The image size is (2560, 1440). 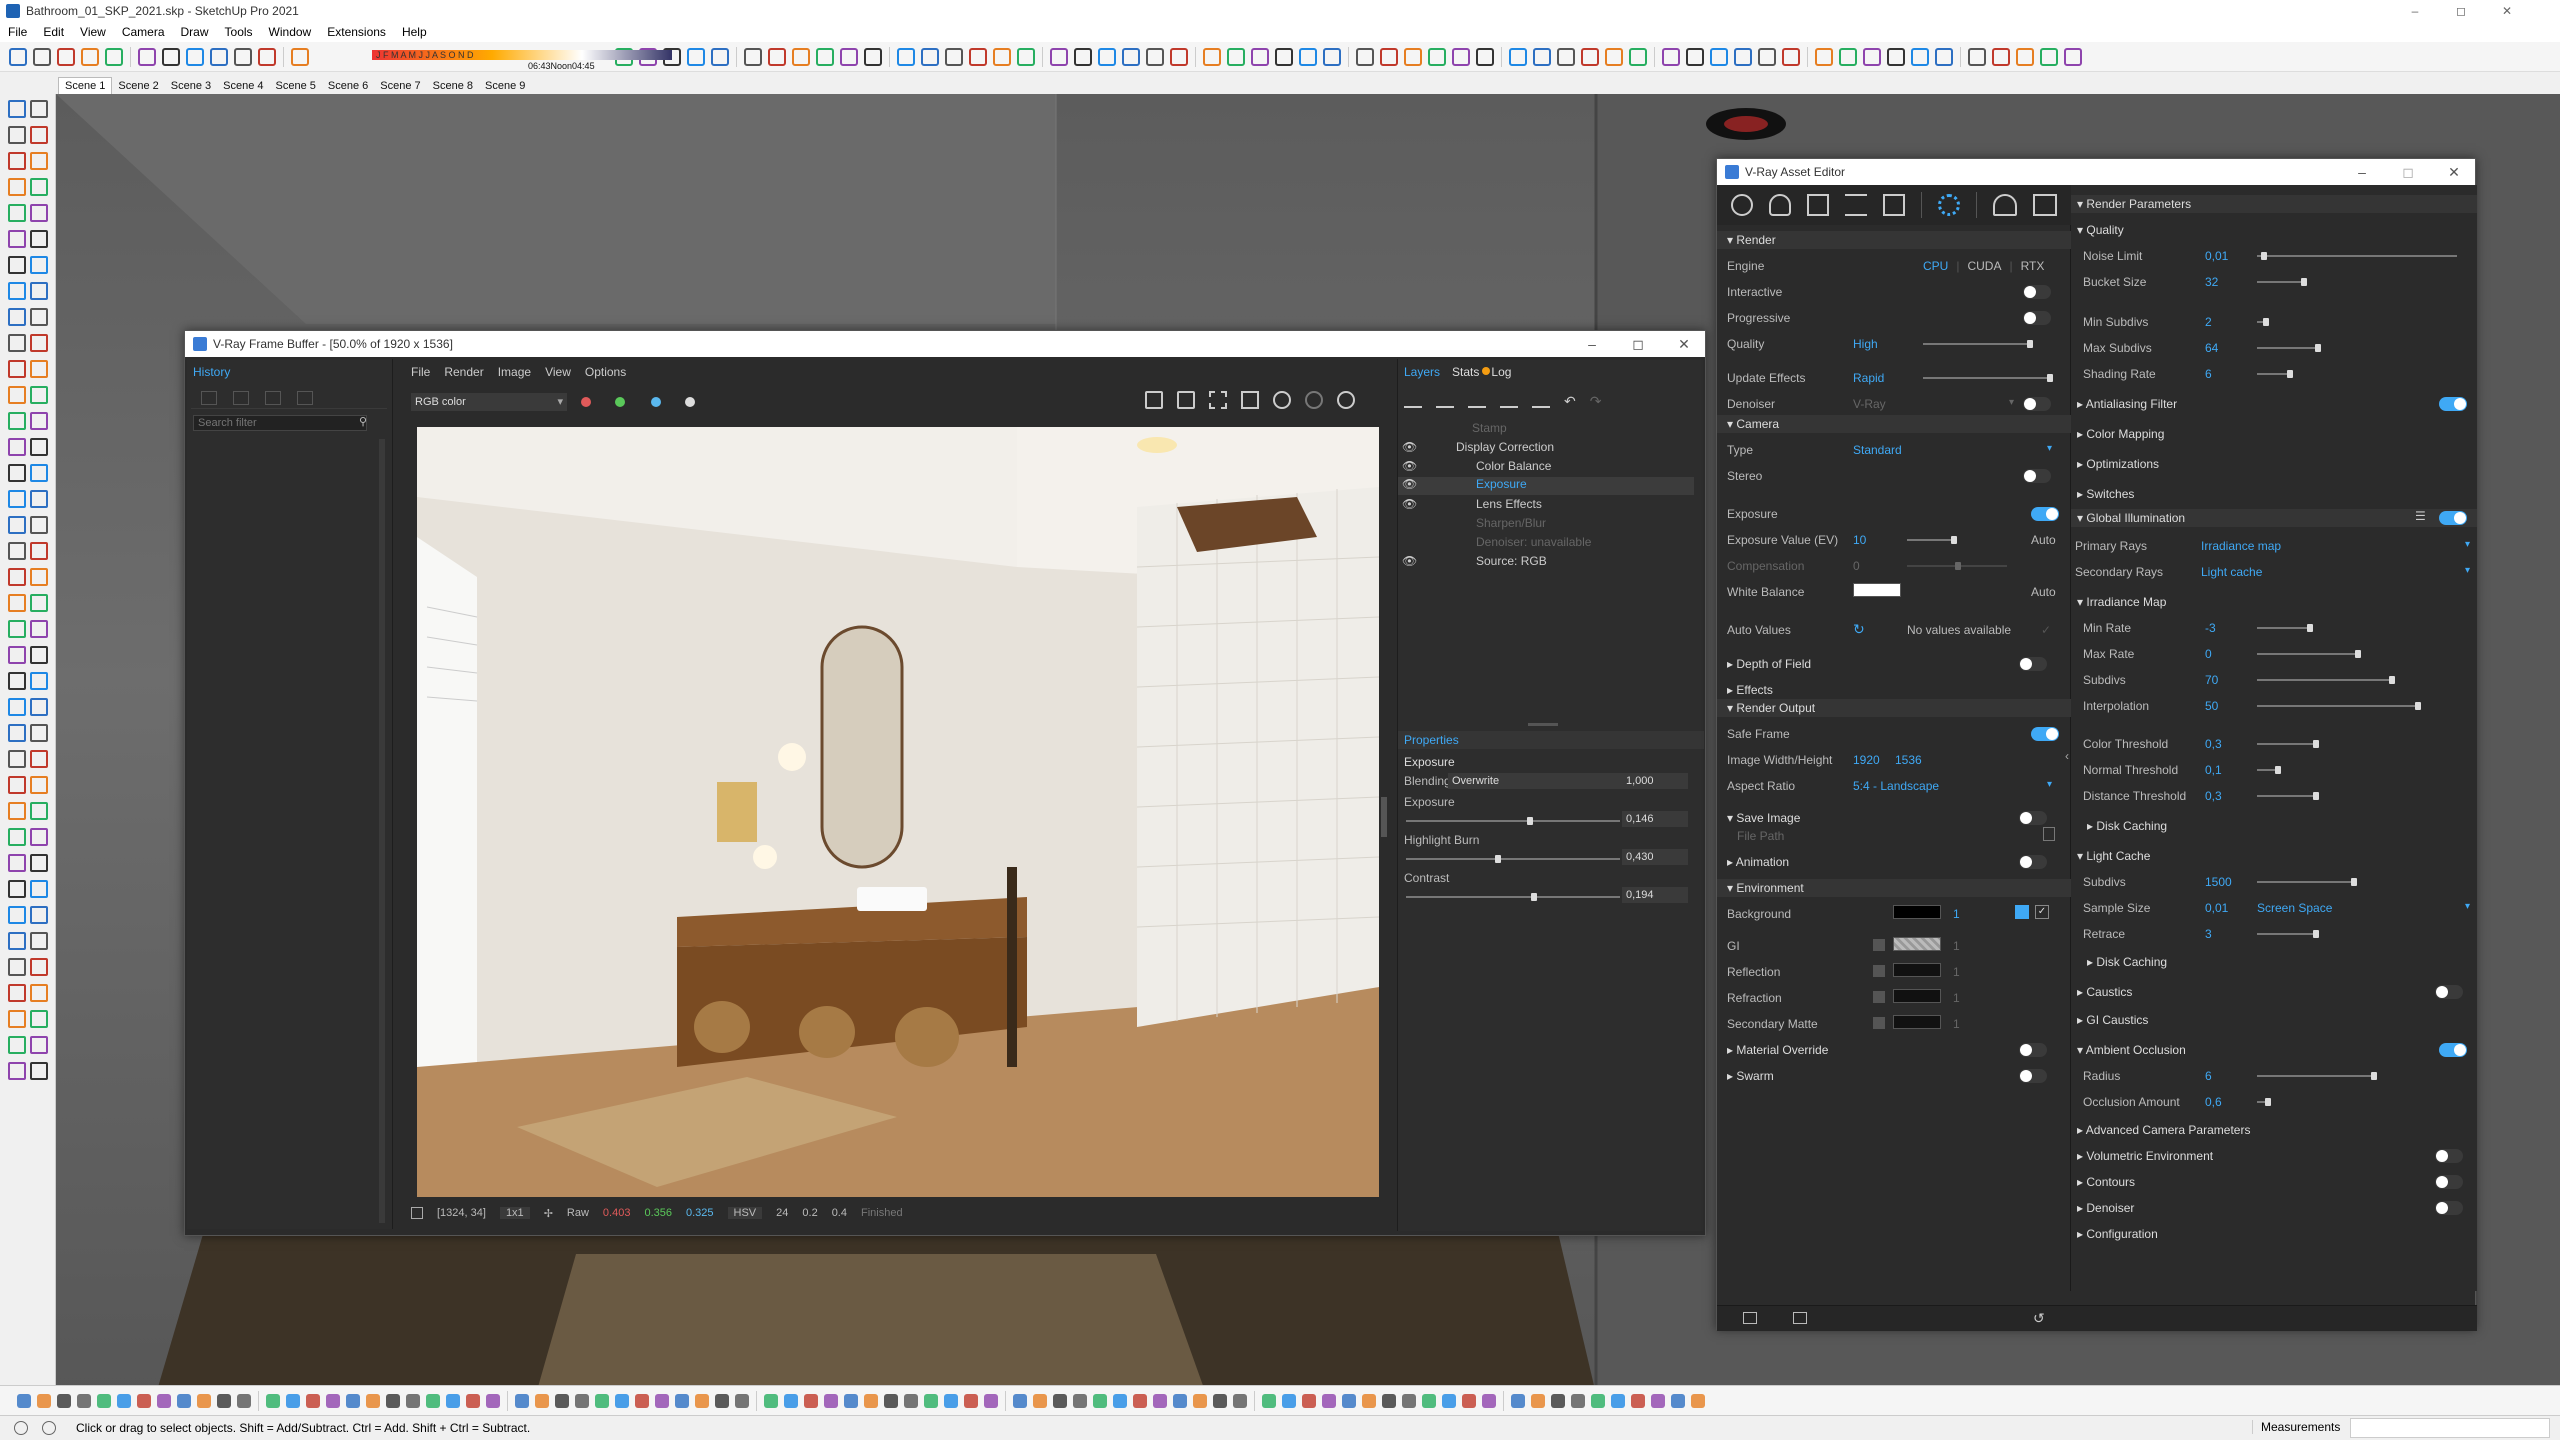 I want to click on switches-section-header: ▸ Switches, so click(x=2105, y=494).